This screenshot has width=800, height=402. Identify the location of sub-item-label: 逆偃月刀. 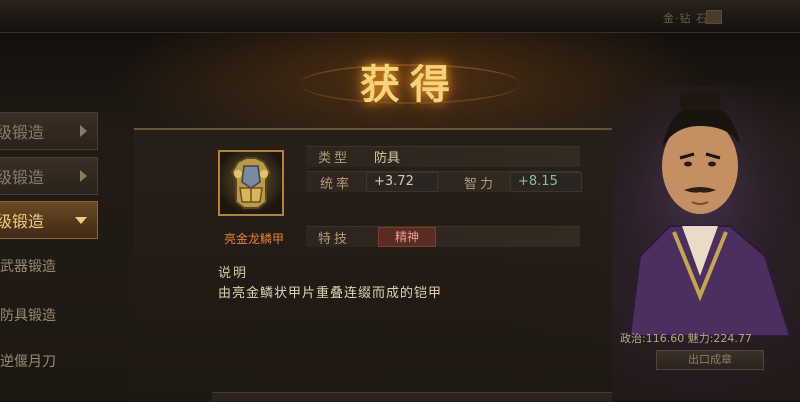
(28, 362).